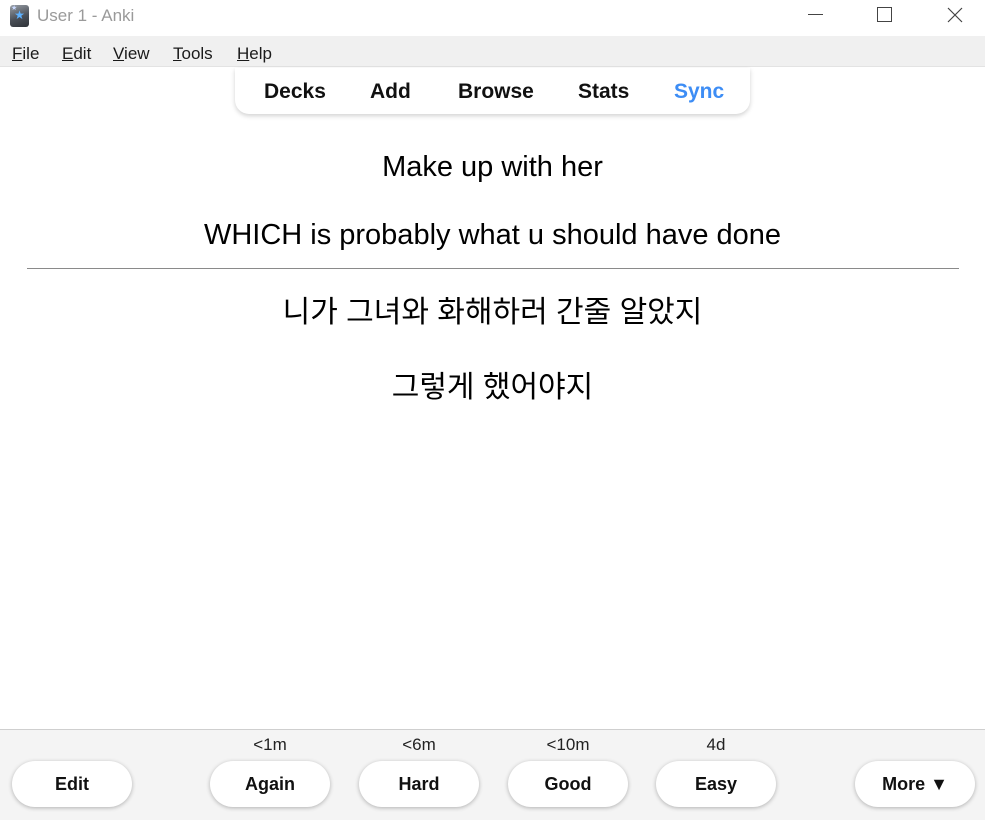 The width and height of the screenshot is (985, 820). What do you see at coordinates (496, 92) in the screenshot?
I see `nav-browse: Browse` at bounding box center [496, 92].